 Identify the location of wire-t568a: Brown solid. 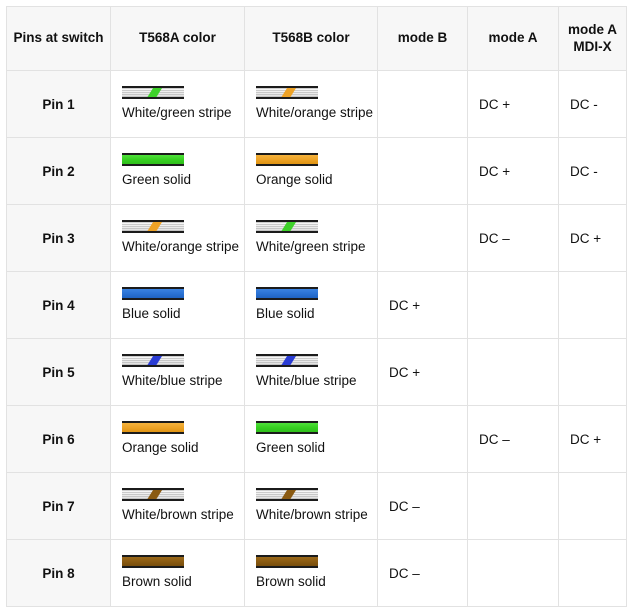
(183, 572).